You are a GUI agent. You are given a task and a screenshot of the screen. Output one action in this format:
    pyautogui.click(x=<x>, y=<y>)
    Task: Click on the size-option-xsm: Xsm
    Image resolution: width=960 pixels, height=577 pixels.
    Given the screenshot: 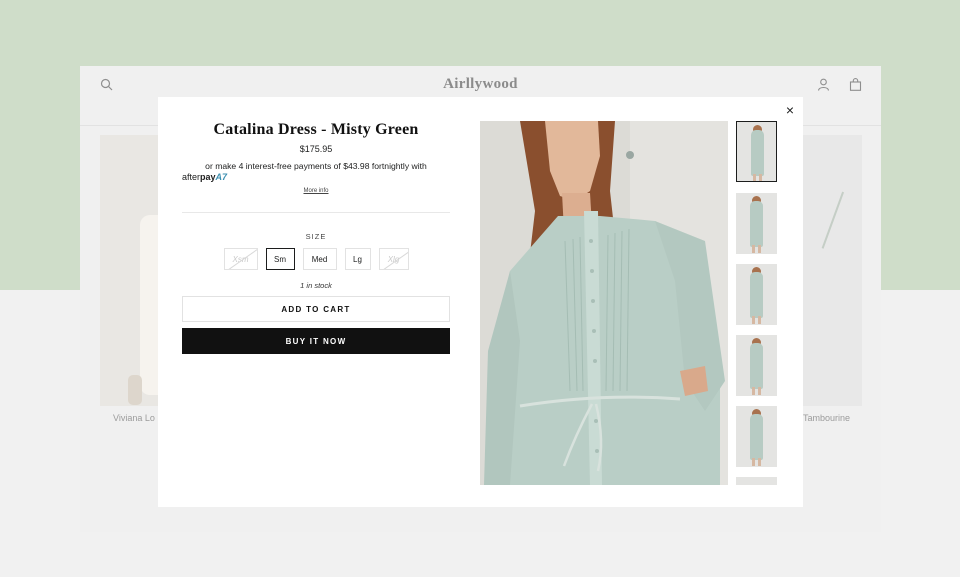 What is the action you would take?
    pyautogui.click(x=240, y=259)
    